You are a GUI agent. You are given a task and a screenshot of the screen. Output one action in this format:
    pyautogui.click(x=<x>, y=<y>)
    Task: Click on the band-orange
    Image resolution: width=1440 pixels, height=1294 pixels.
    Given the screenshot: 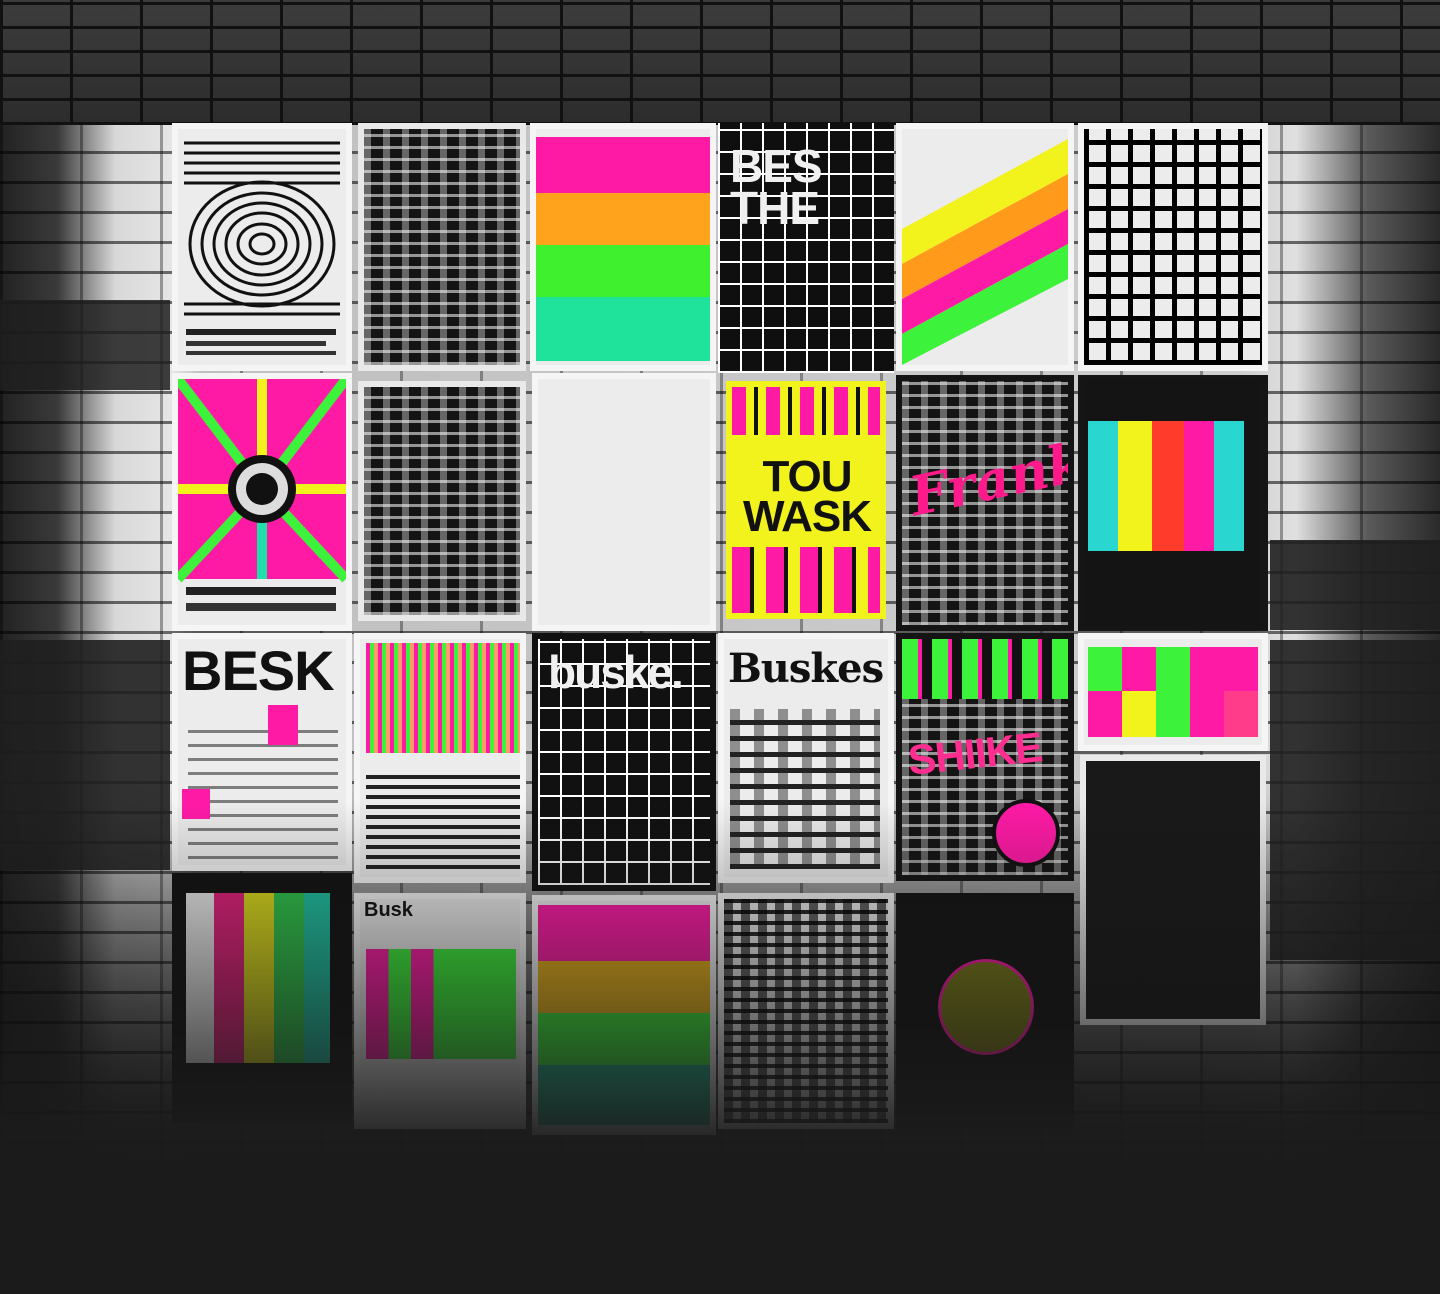 What is the action you would take?
    pyautogui.click(x=623, y=219)
    